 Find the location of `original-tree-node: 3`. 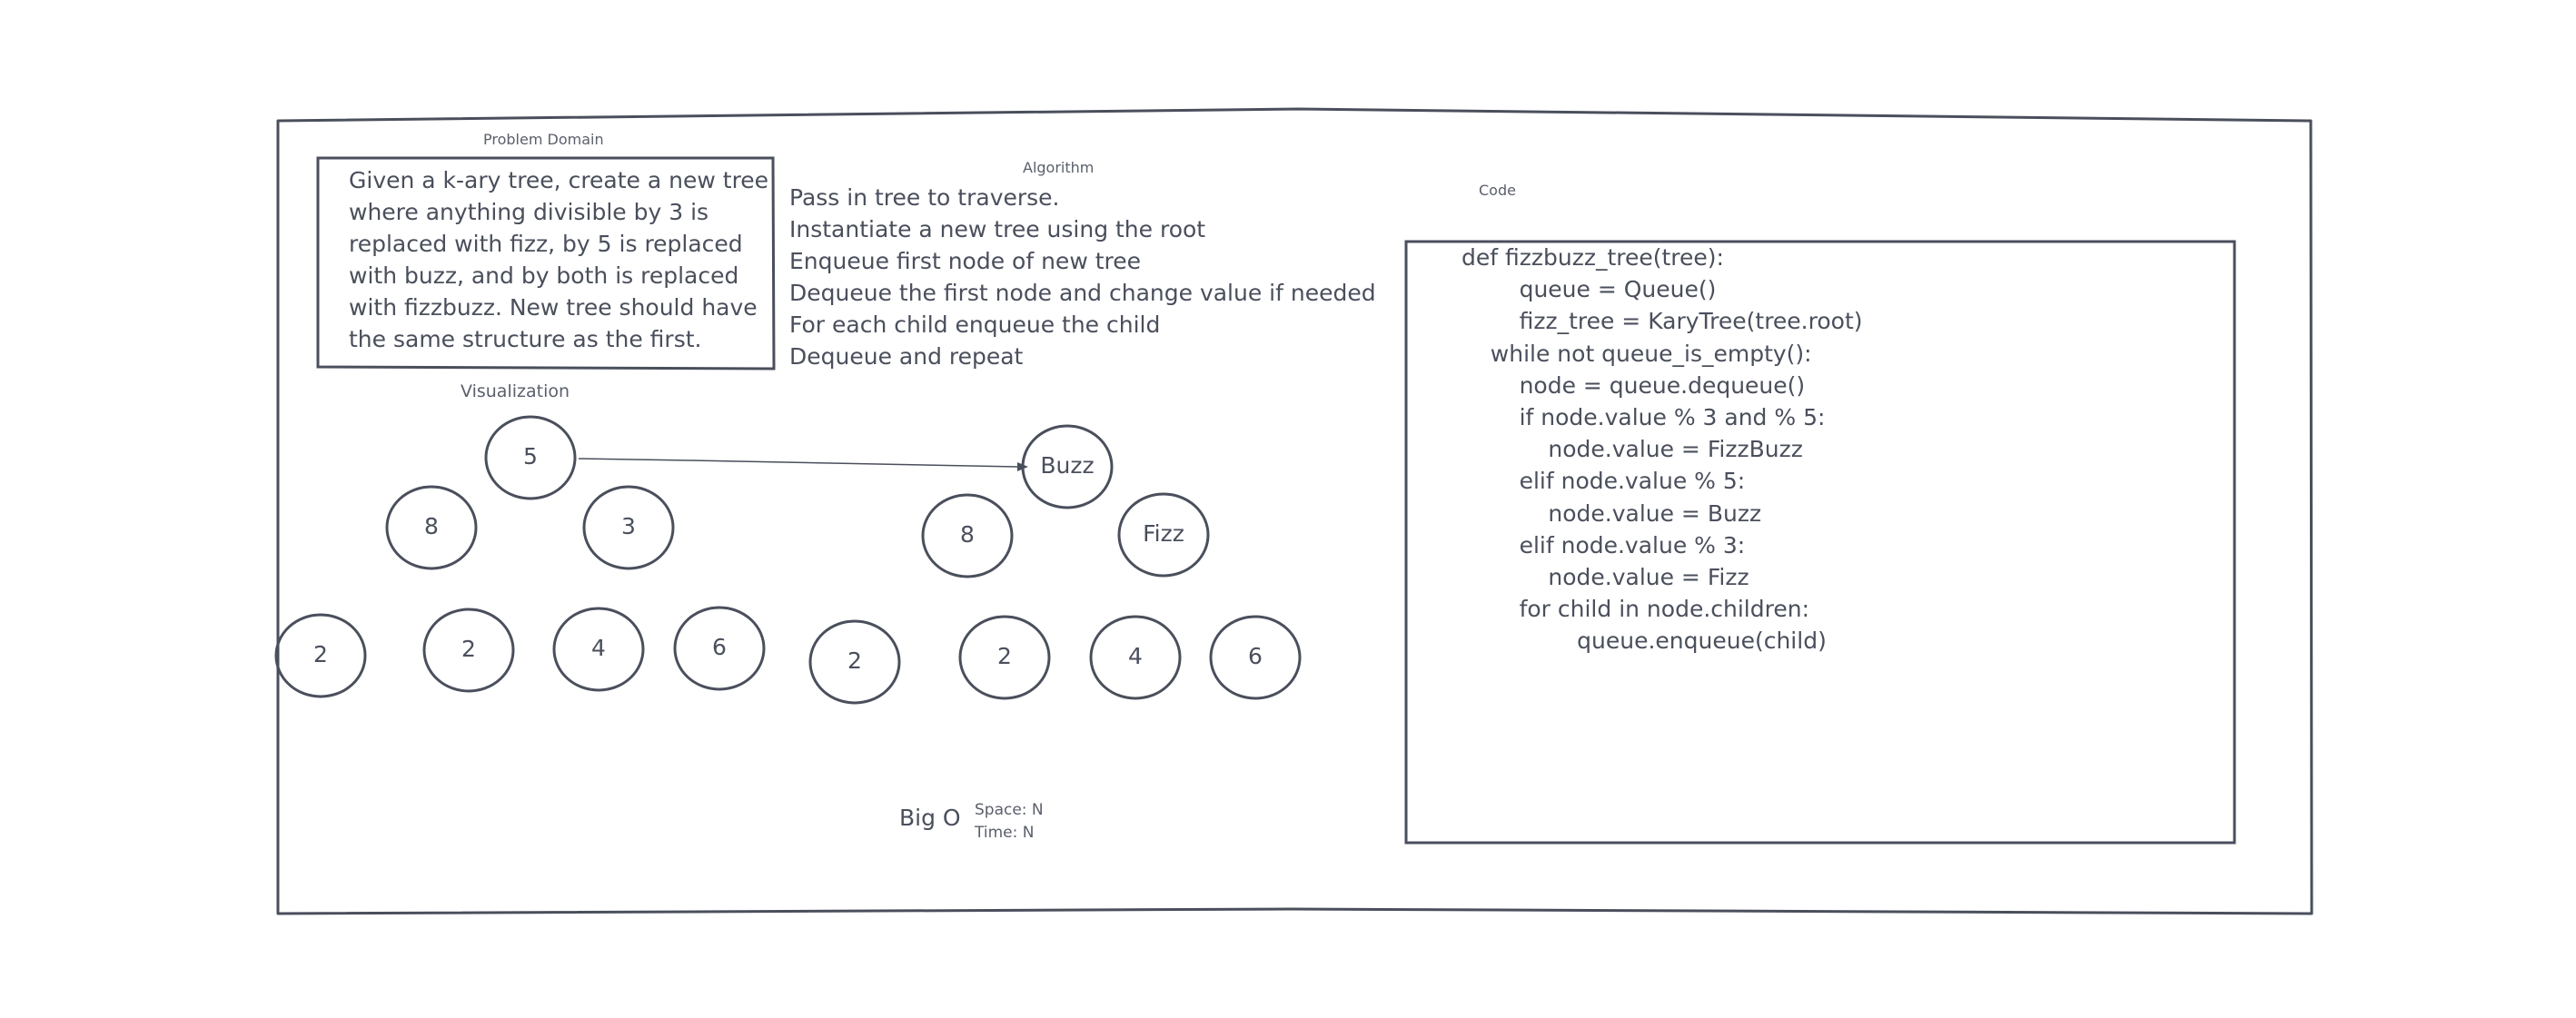

original-tree-node: 3 is located at coordinates (628, 527).